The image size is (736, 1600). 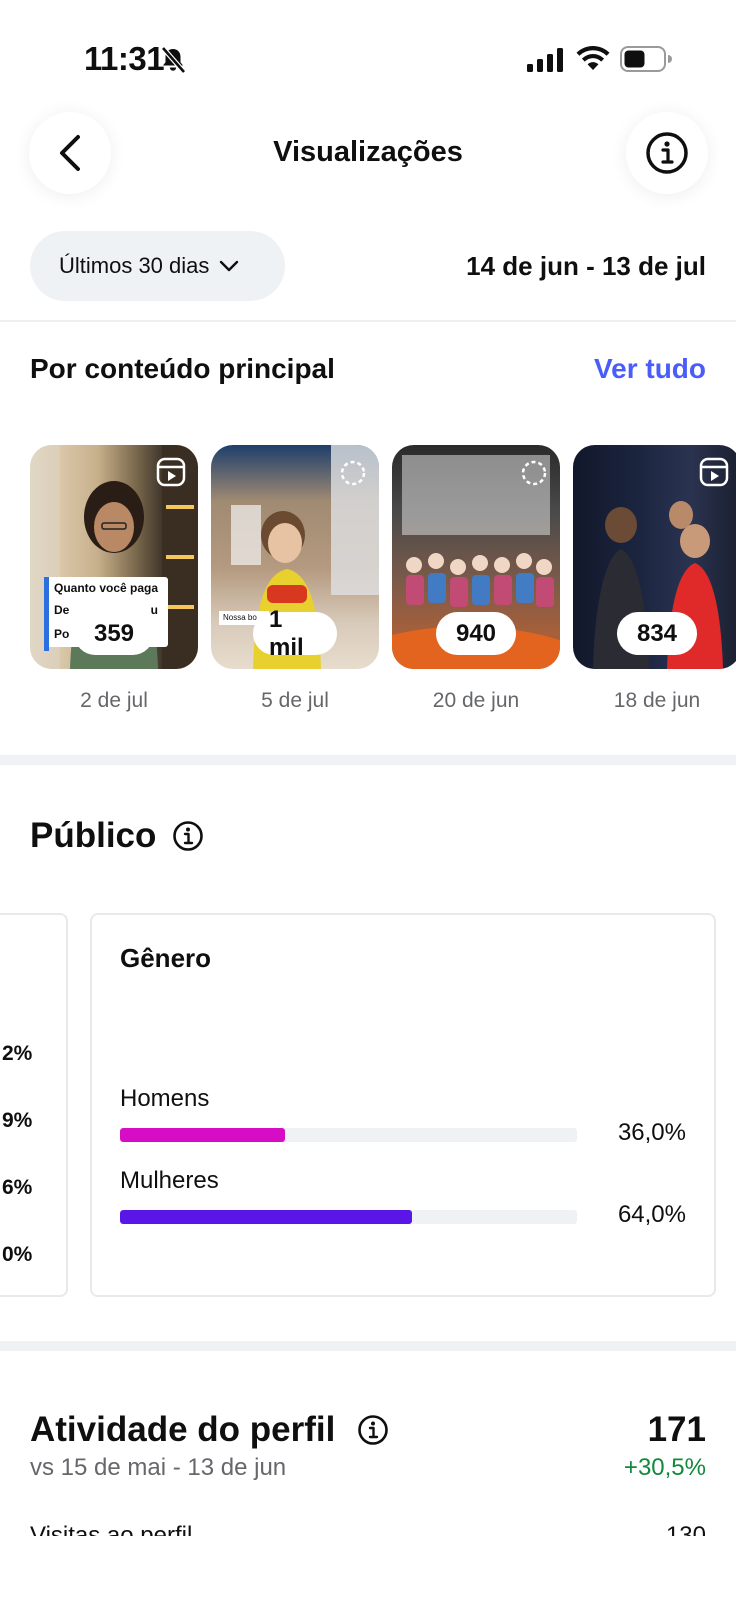 I want to click on content-date: 18 de jun, so click(x=657, y=700).